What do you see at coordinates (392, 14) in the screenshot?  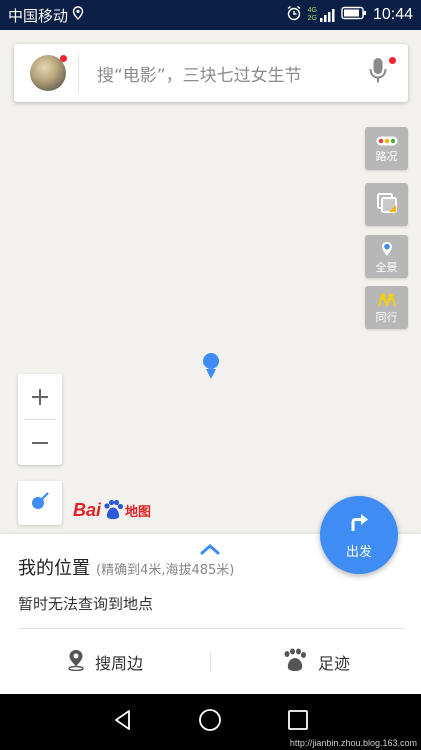 I see `clock: 10:44` at bounding box center [392, 14].